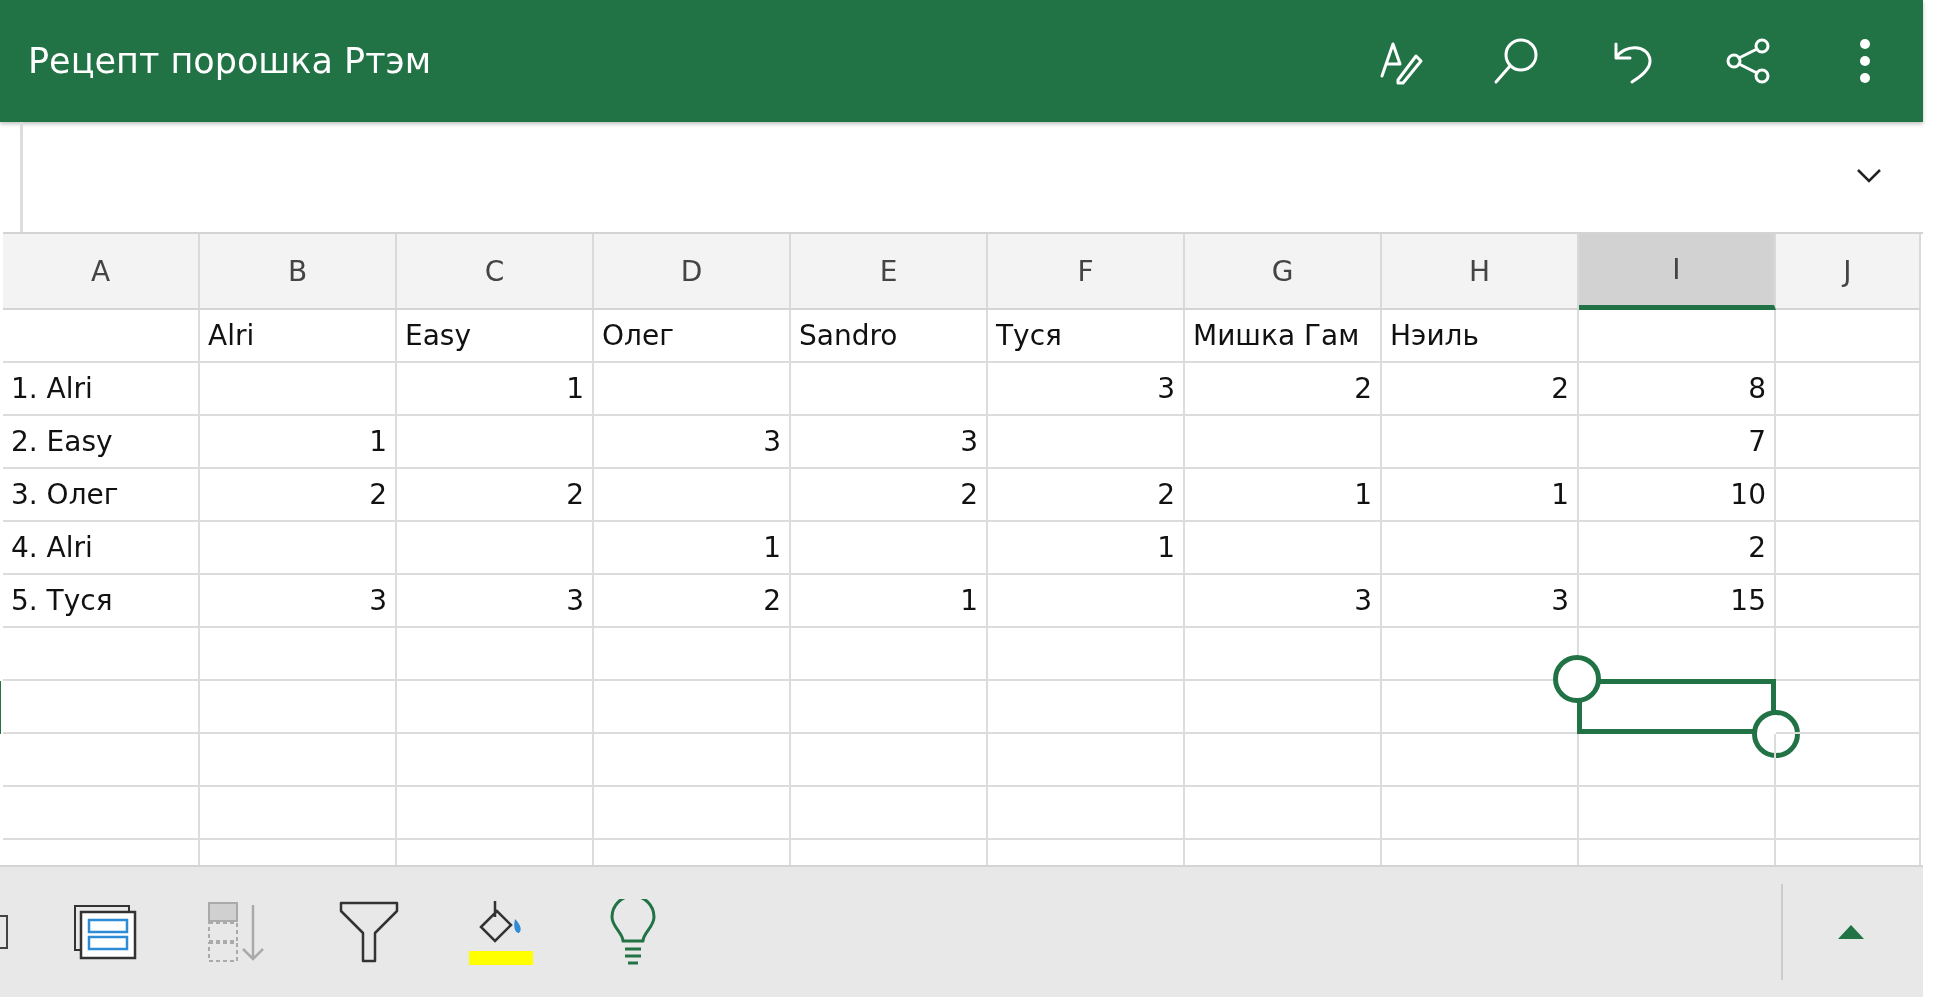  What do you see at coordinates (1480, 336) in the screenshot?
I see `table-cell: Нэиль` at bounding box center [1480, 336].